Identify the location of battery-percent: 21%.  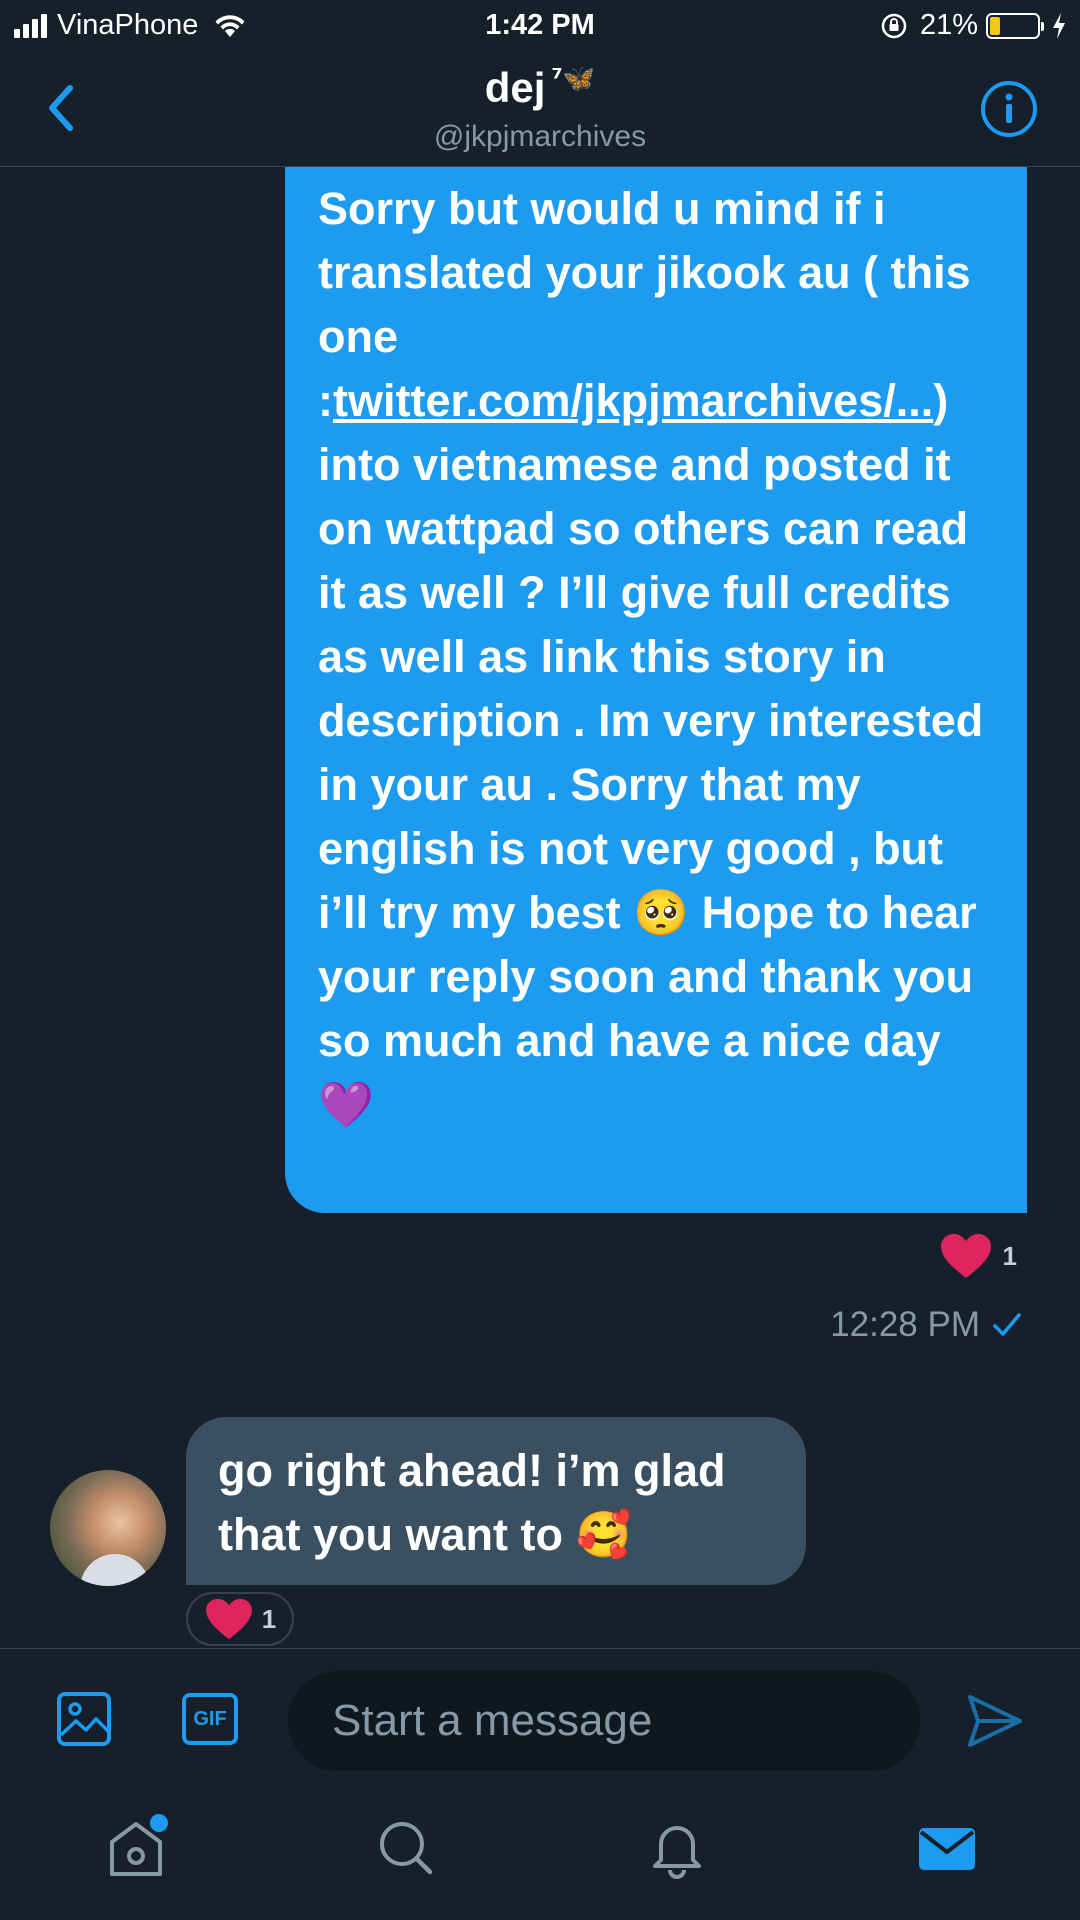
(948, 25).